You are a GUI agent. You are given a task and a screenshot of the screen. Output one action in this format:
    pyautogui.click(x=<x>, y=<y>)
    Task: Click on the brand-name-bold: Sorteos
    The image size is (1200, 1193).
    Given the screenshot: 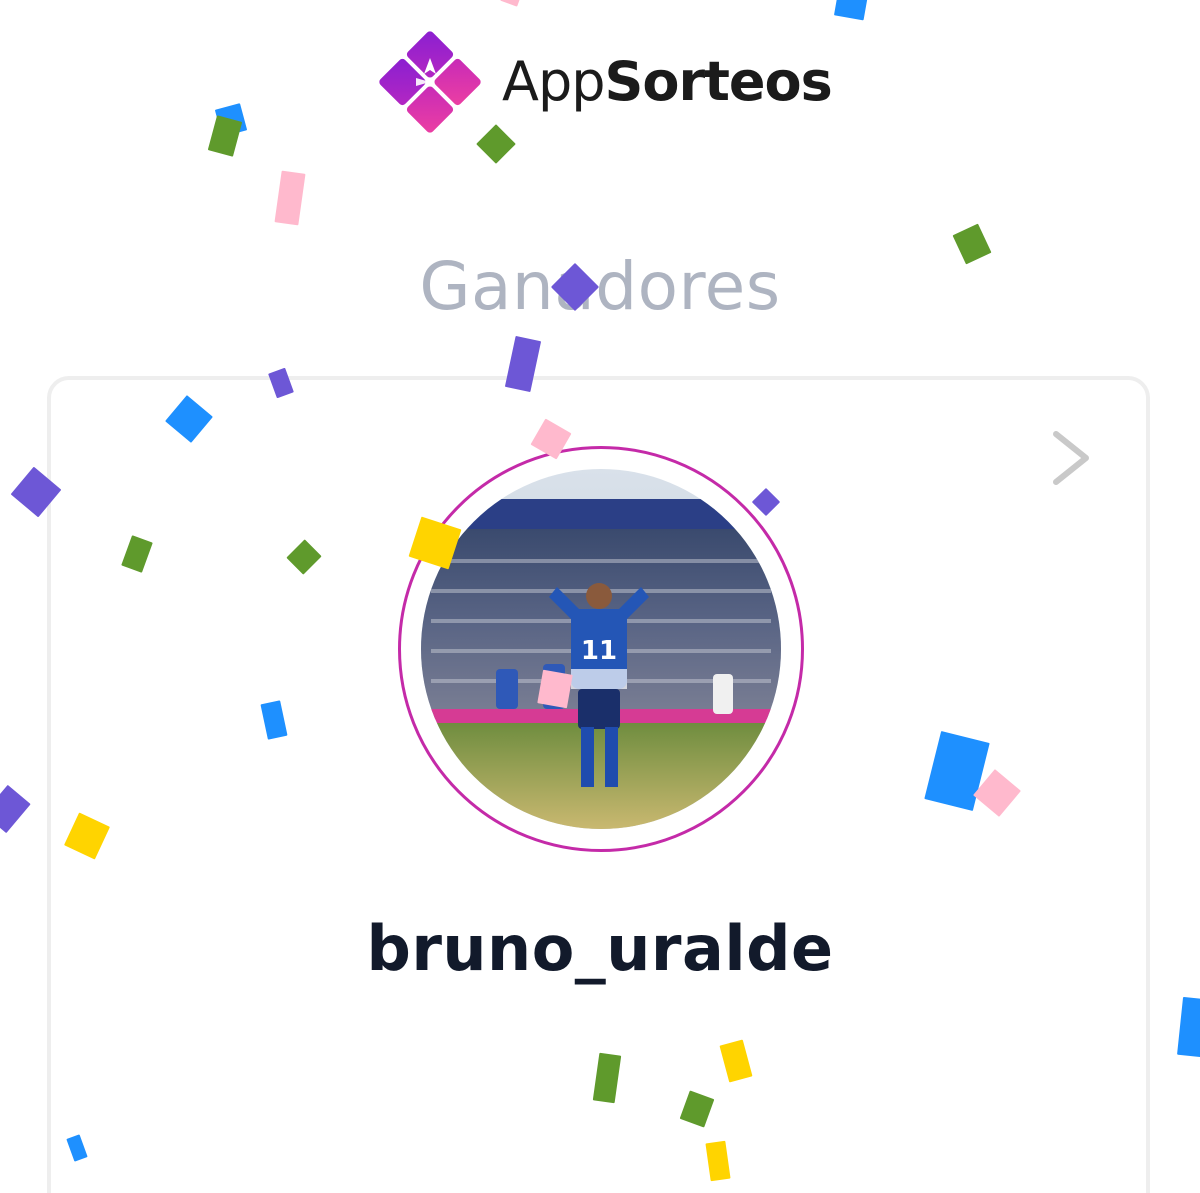 What is the action you would take?
    pyautogui.click(x=718, y=81)
    